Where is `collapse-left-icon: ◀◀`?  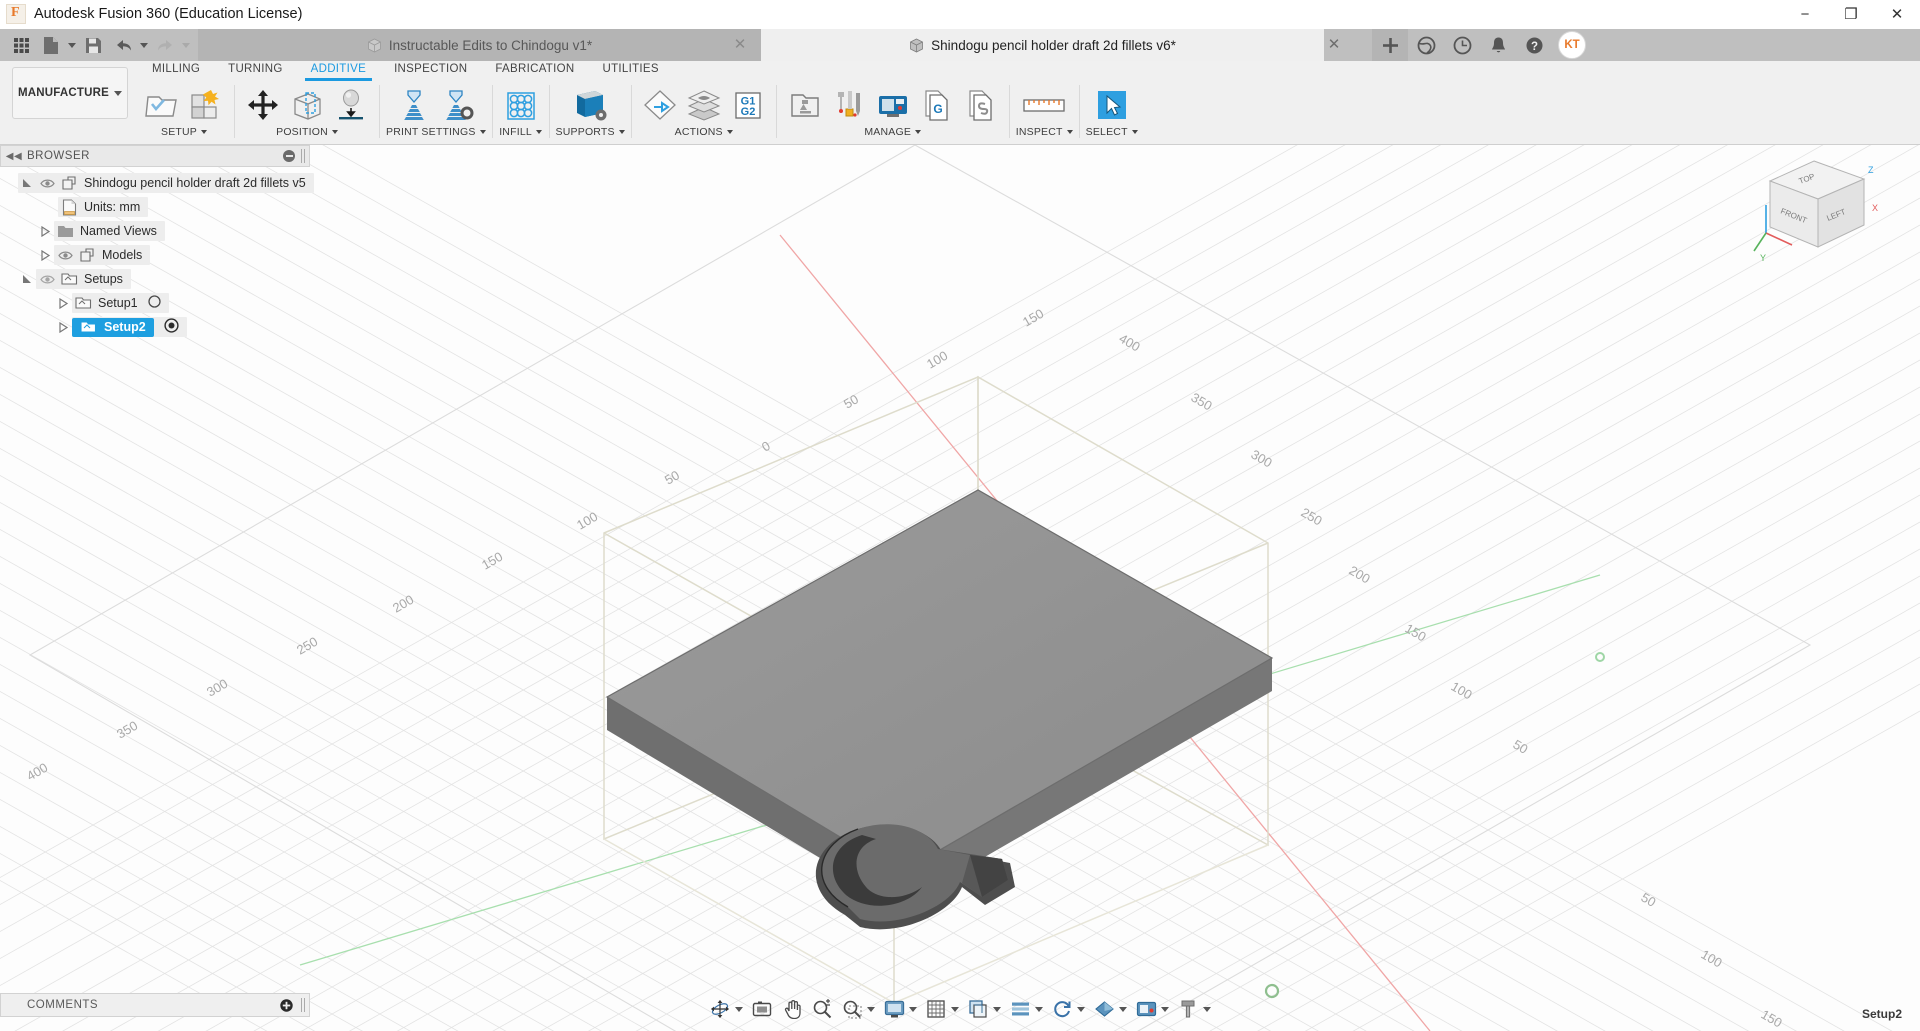 collapse-left-icon: ◀◀ is located at coordinates (14, 156).